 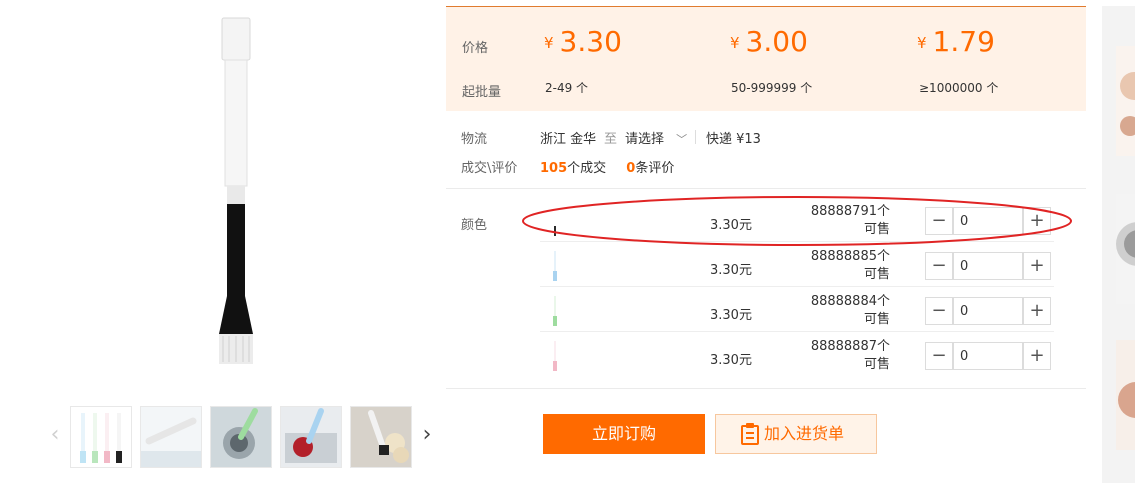 I want to click on sku-row: 3.30元 88888884个可售 − +, so click(x=797, y=310).